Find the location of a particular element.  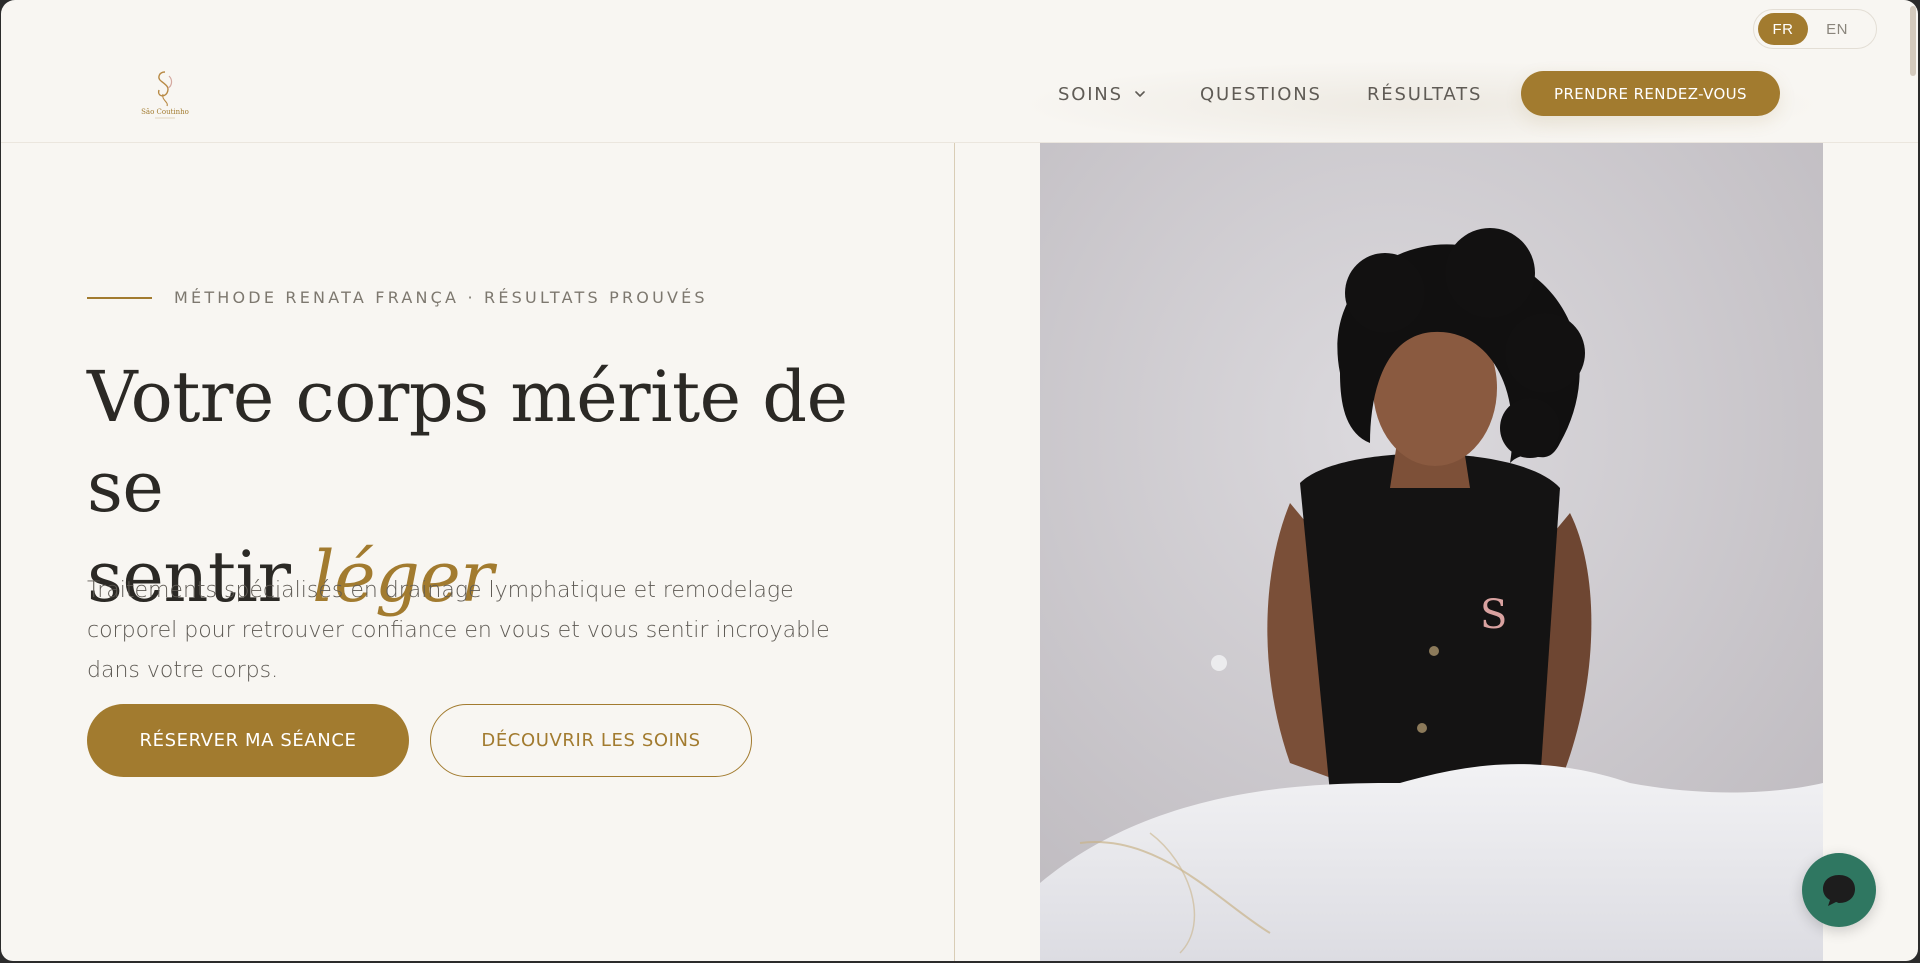

logo-text: Sâo Coutinho is located at coordinates (165, 112).